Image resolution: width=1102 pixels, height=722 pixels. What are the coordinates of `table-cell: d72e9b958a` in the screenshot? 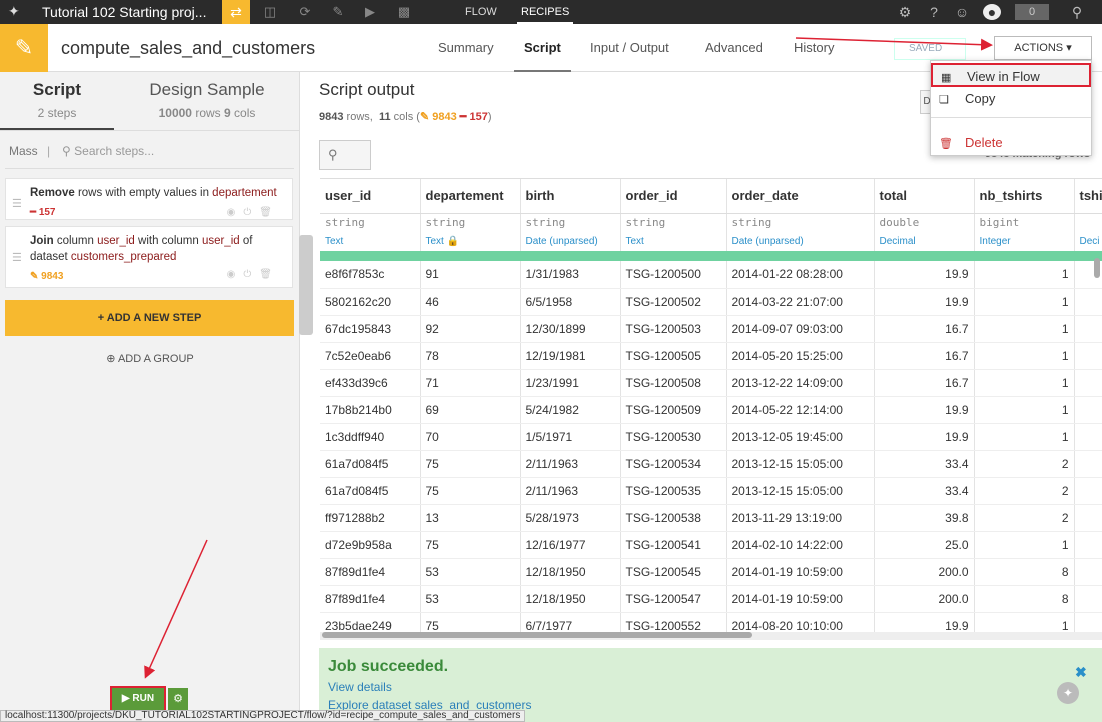 It's located at (370, 545).